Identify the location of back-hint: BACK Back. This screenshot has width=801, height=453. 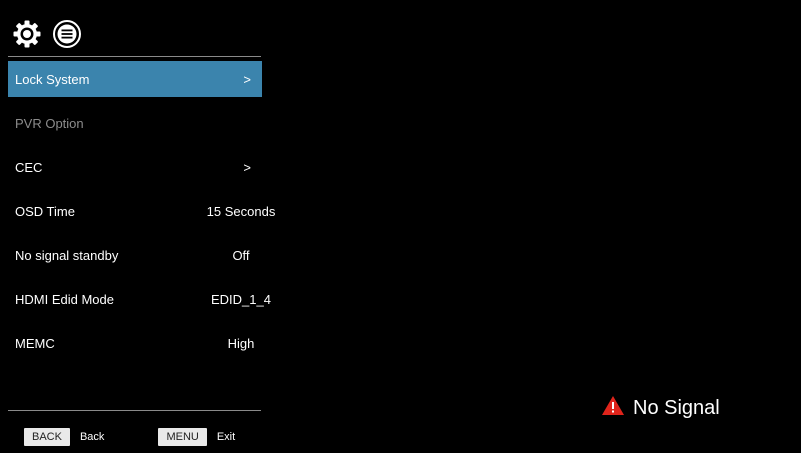
(64, 437).